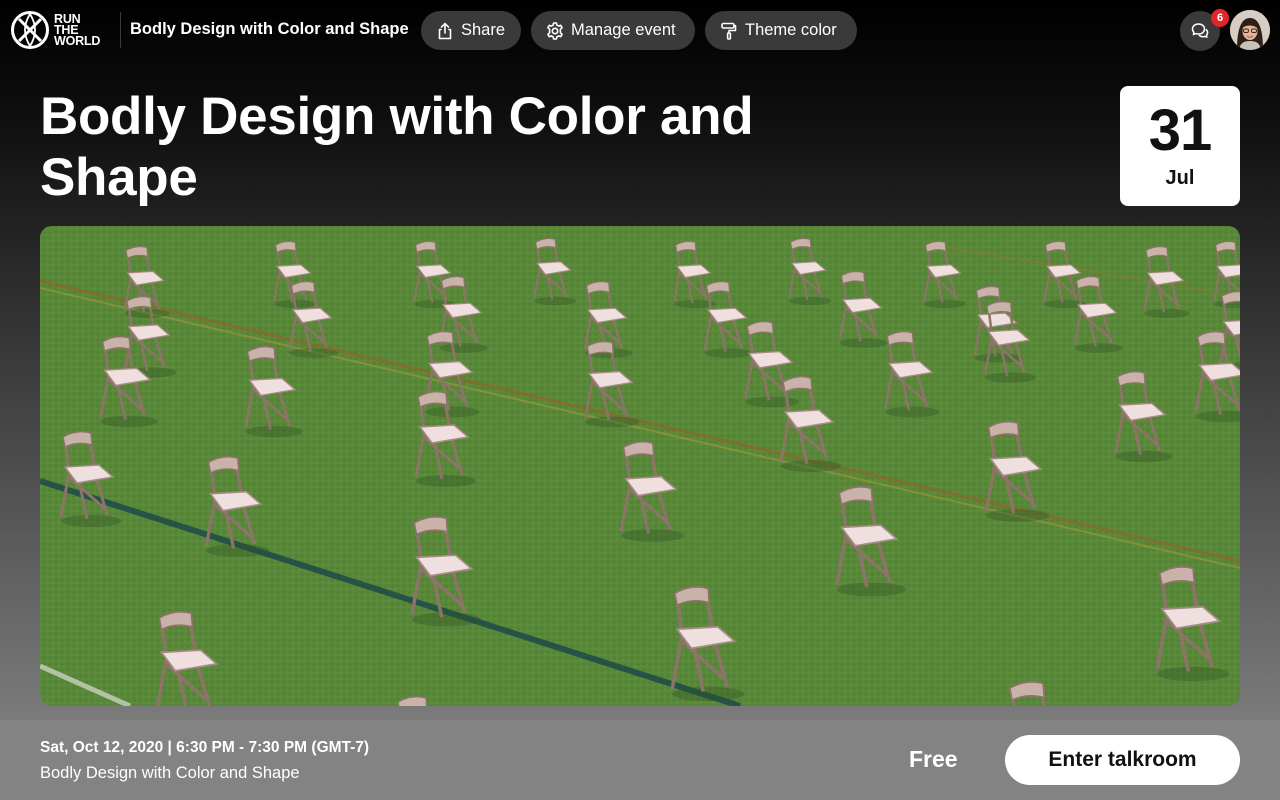 This screenshot has height=800, width=1280. What do you see at coordinates (1220, 18) in the screenshot?
I see `notification-badge: 6` at bounding box center [1220, 18].